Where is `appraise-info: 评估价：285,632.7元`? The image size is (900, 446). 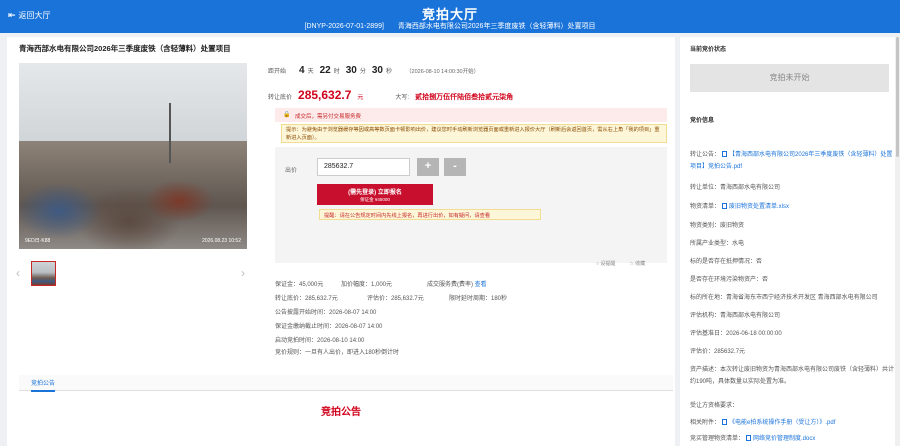 appraise-info: 评估价：285,632.7元 is located at coordinates (395, 299).